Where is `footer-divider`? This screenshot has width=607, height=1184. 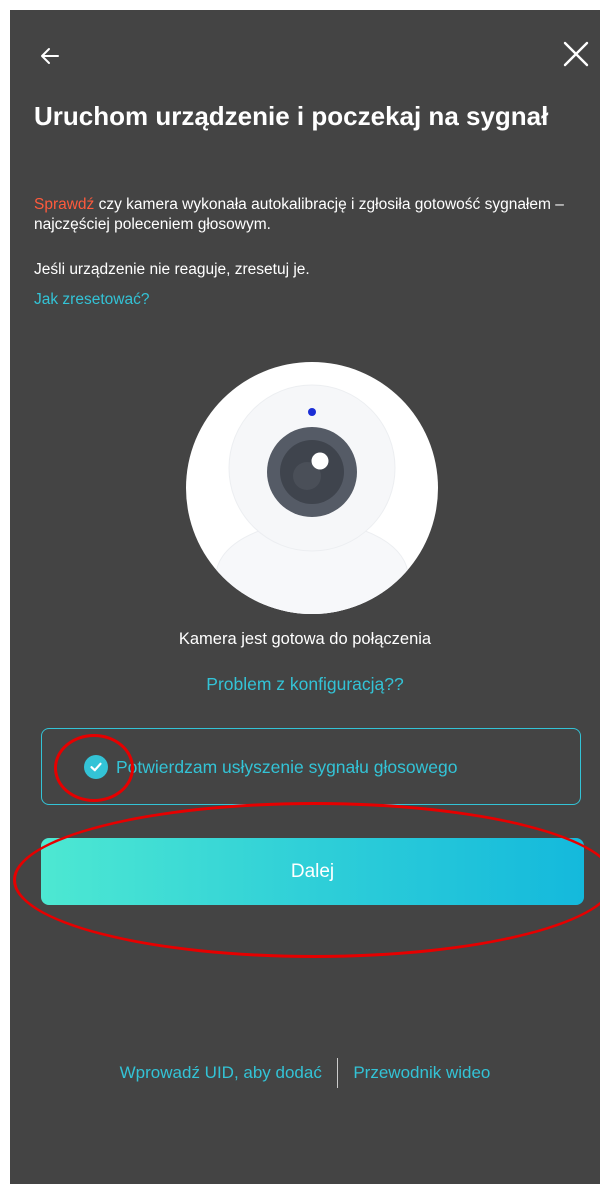
footer-divider is located at coordinates (337, 1073).